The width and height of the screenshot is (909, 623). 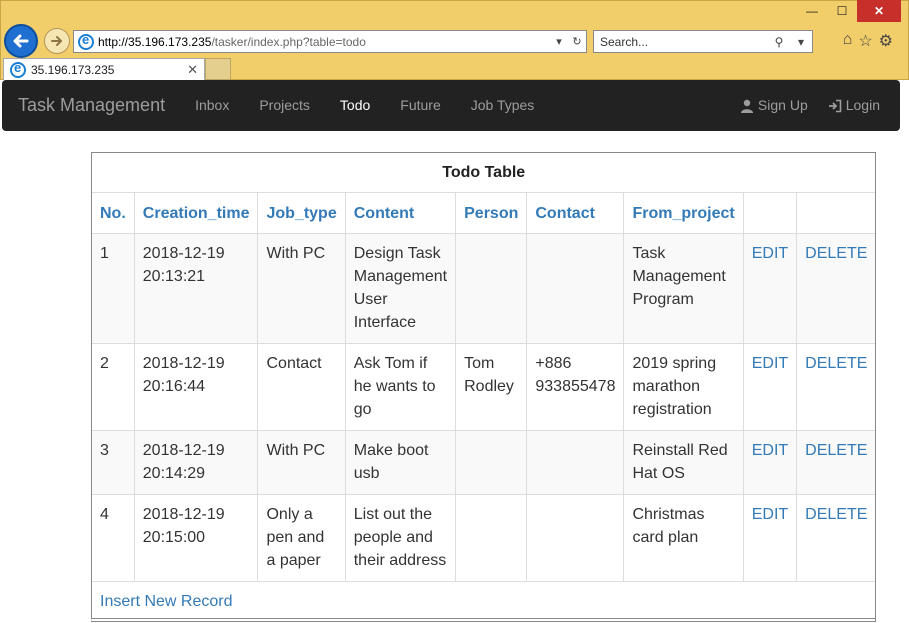 What do you see at coordinates (835, 105) in the screenshot?
I see `login-icon` at bounding box center [835, 105].